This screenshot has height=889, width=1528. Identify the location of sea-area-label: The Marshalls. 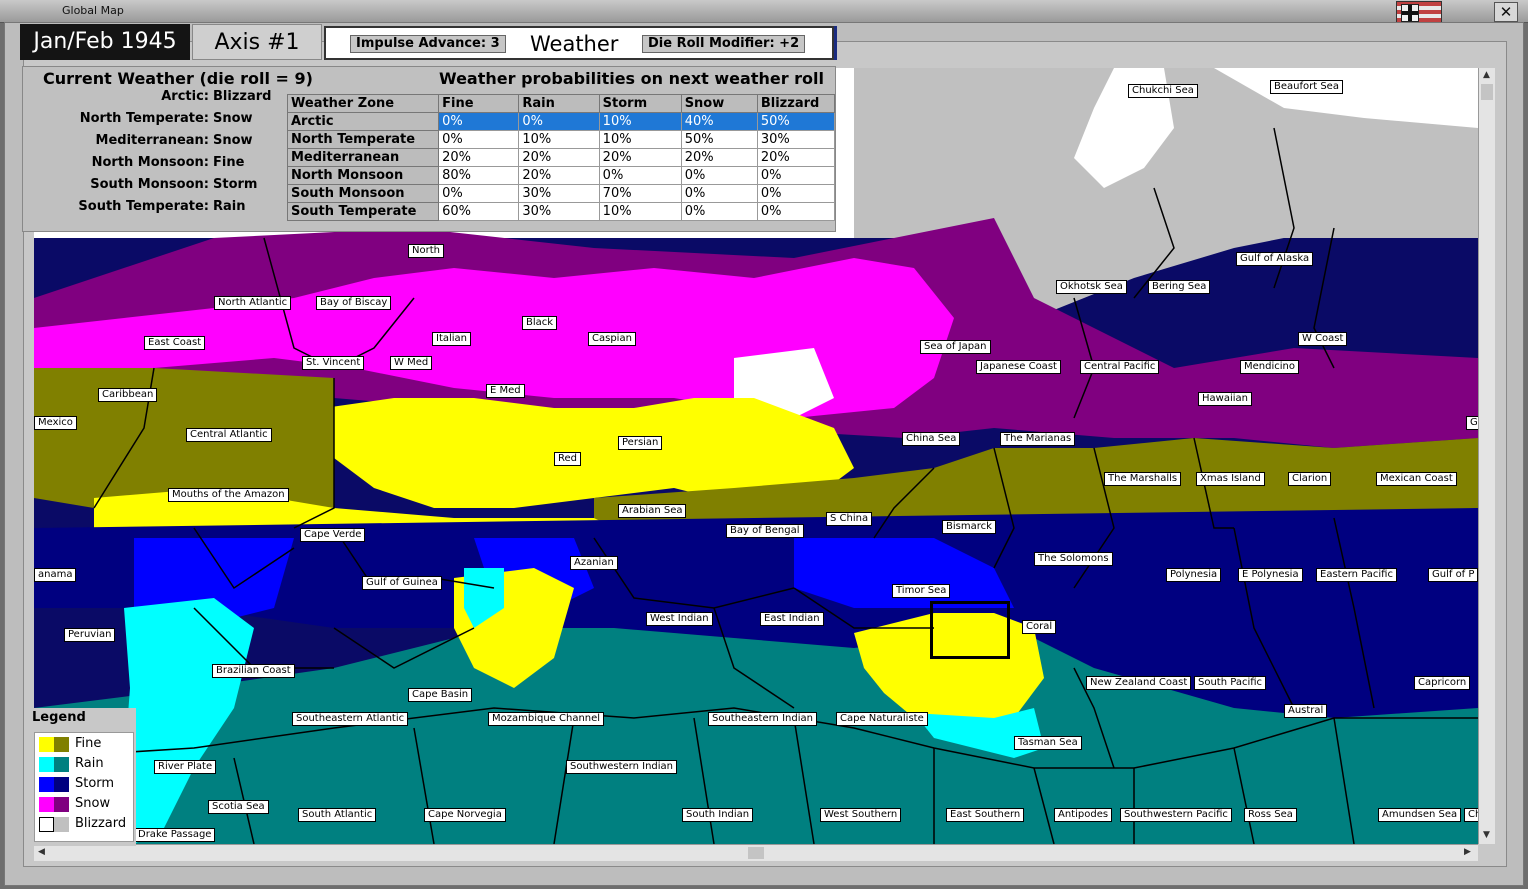
(1143, 479).